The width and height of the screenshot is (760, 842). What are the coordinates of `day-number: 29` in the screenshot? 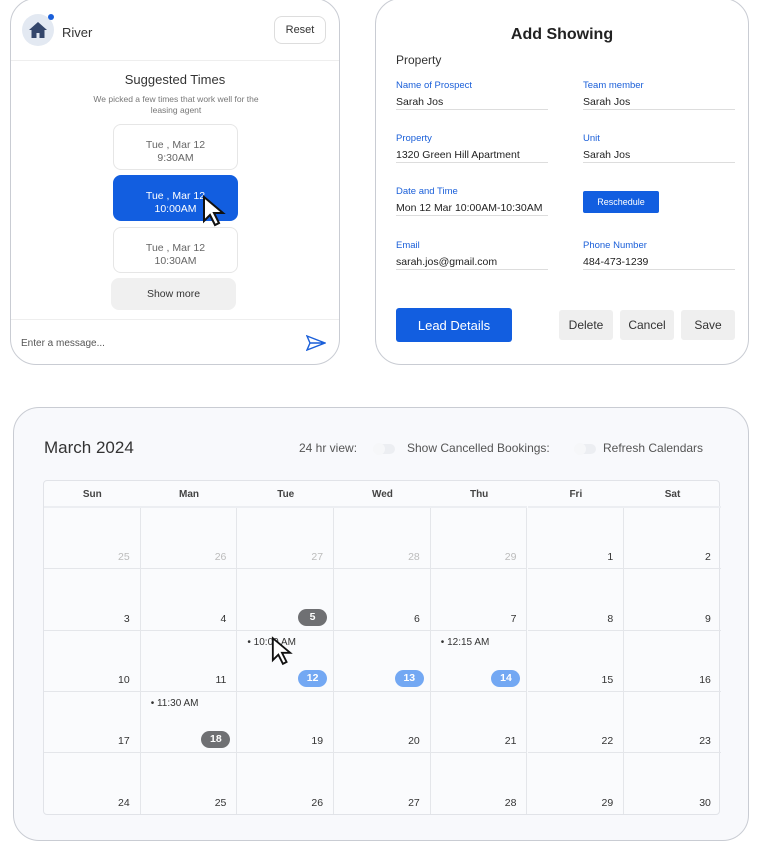 It's located at (607, 803).